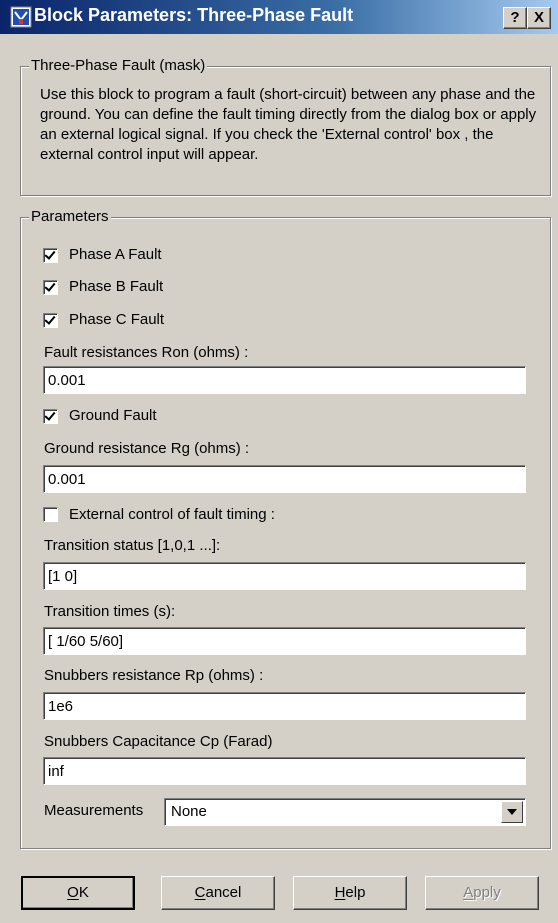 The image size is (558, 923). Describe the element at coordinates (154, 675) in the screenshot. I see `snubber-resistance-label: Snubbers resistance Rp (ohms) :` at that location.